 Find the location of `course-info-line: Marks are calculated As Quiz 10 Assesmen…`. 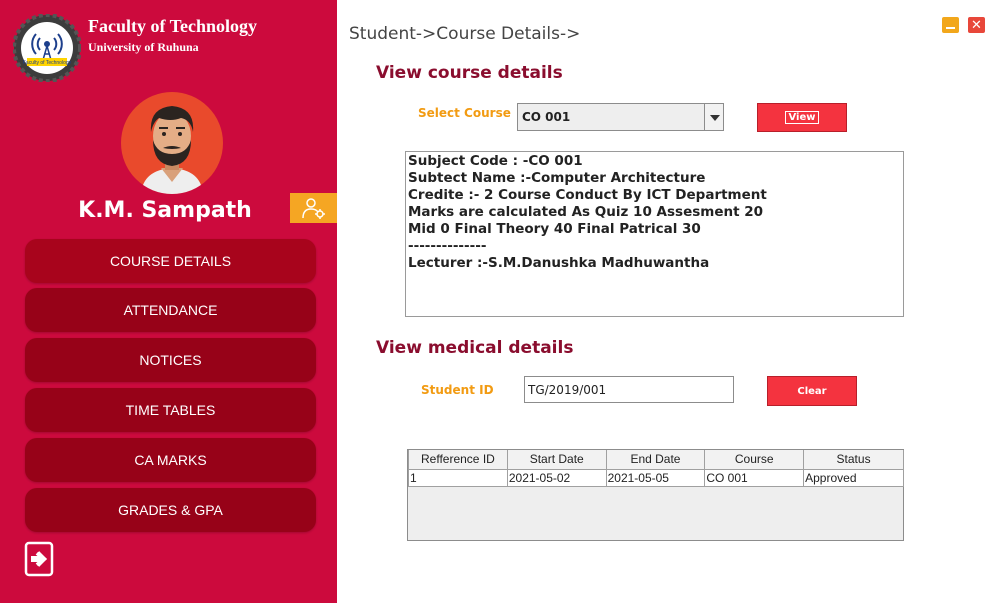

course-info-line: Marks are calculated As Quiz 10 Assesmen… is located at coordinates (586, 212).